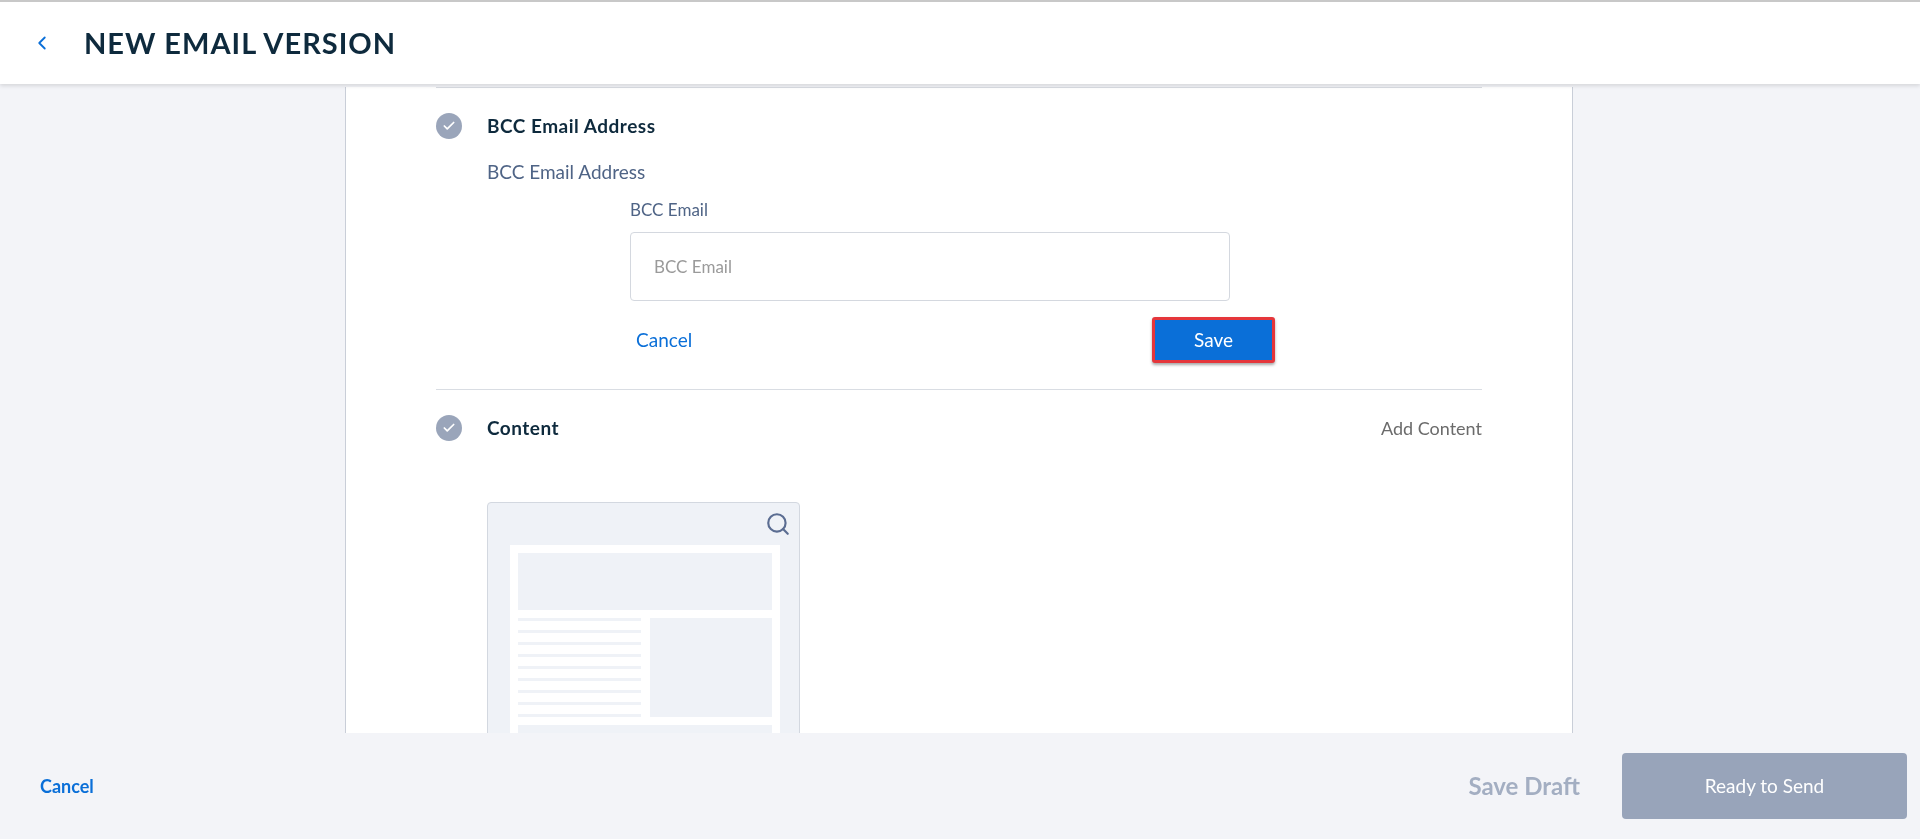  Describe the element at coordinates (571, 125) in the screenshot. I see `section-title: BCC Email Address` at that location.